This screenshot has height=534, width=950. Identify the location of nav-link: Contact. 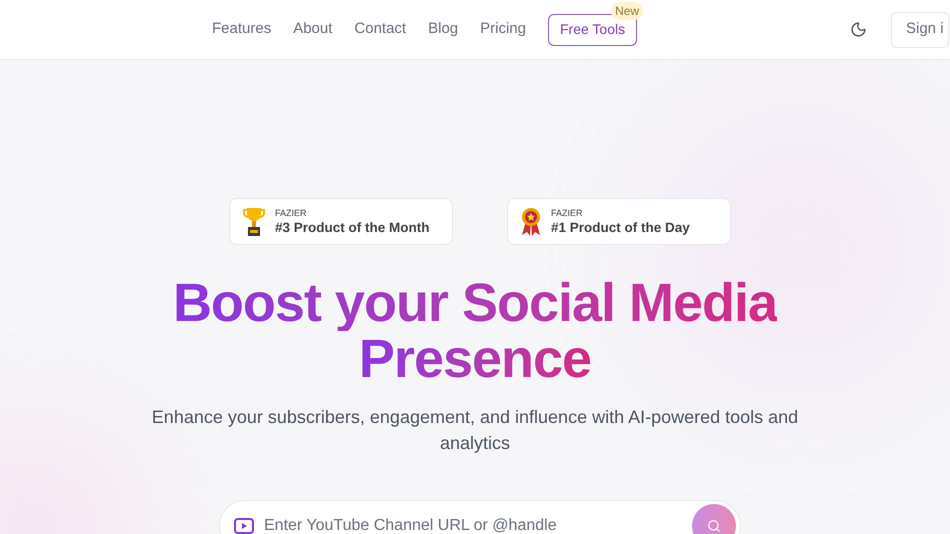
(380, 29).